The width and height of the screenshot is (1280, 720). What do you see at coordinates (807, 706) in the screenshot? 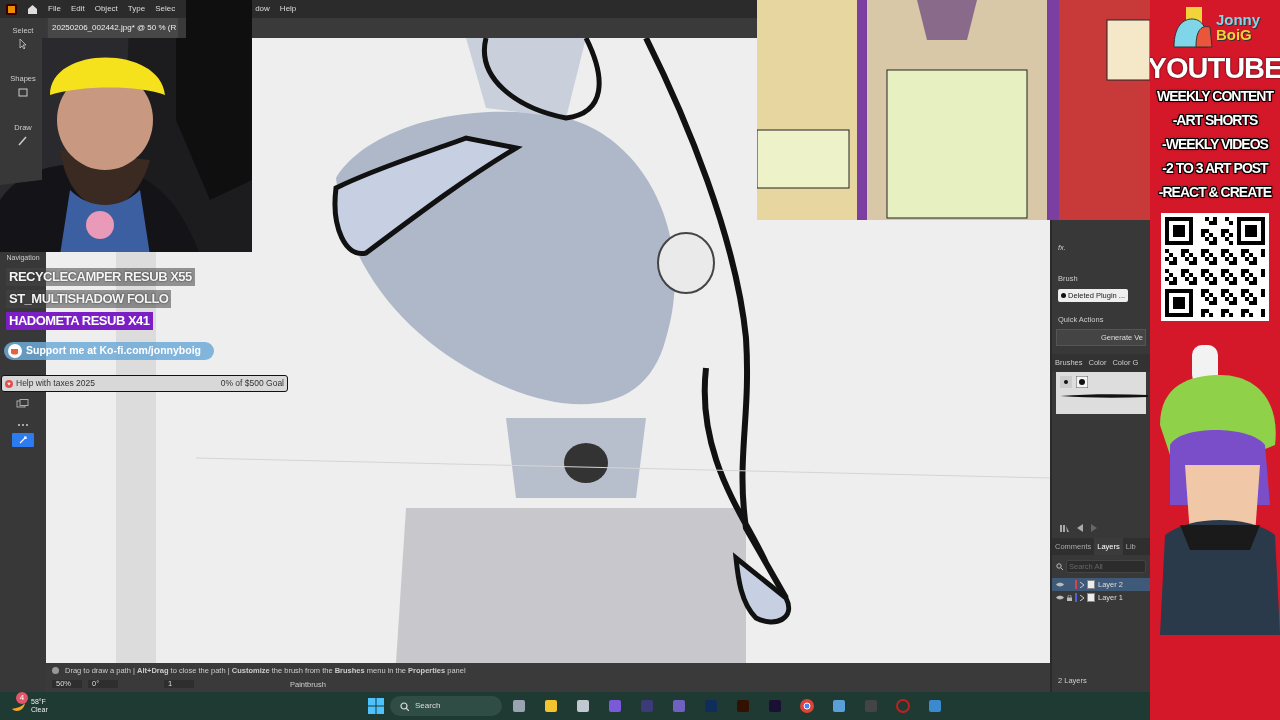
I see `browser-icon` at bounding box center [807, 706].